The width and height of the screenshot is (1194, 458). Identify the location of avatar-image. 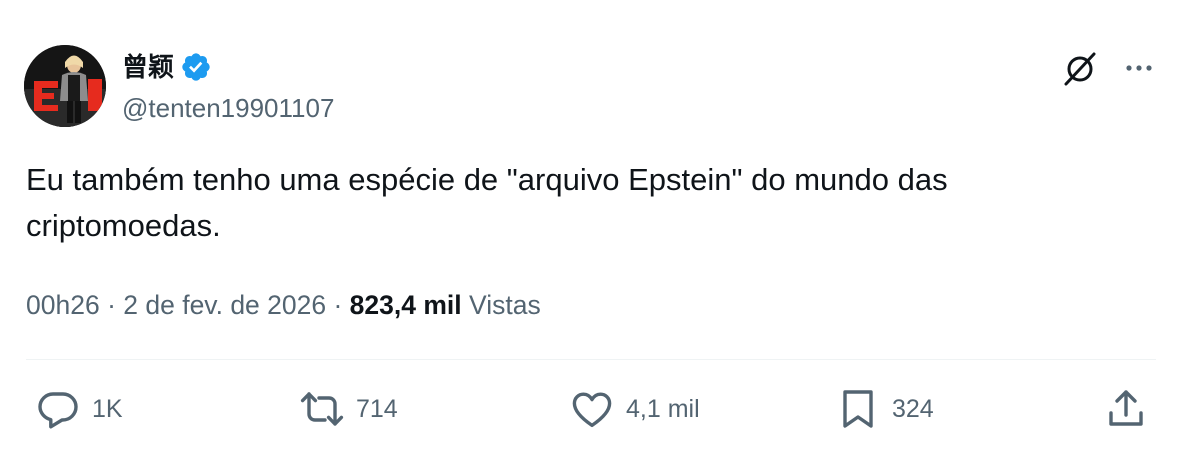
(65, 86).